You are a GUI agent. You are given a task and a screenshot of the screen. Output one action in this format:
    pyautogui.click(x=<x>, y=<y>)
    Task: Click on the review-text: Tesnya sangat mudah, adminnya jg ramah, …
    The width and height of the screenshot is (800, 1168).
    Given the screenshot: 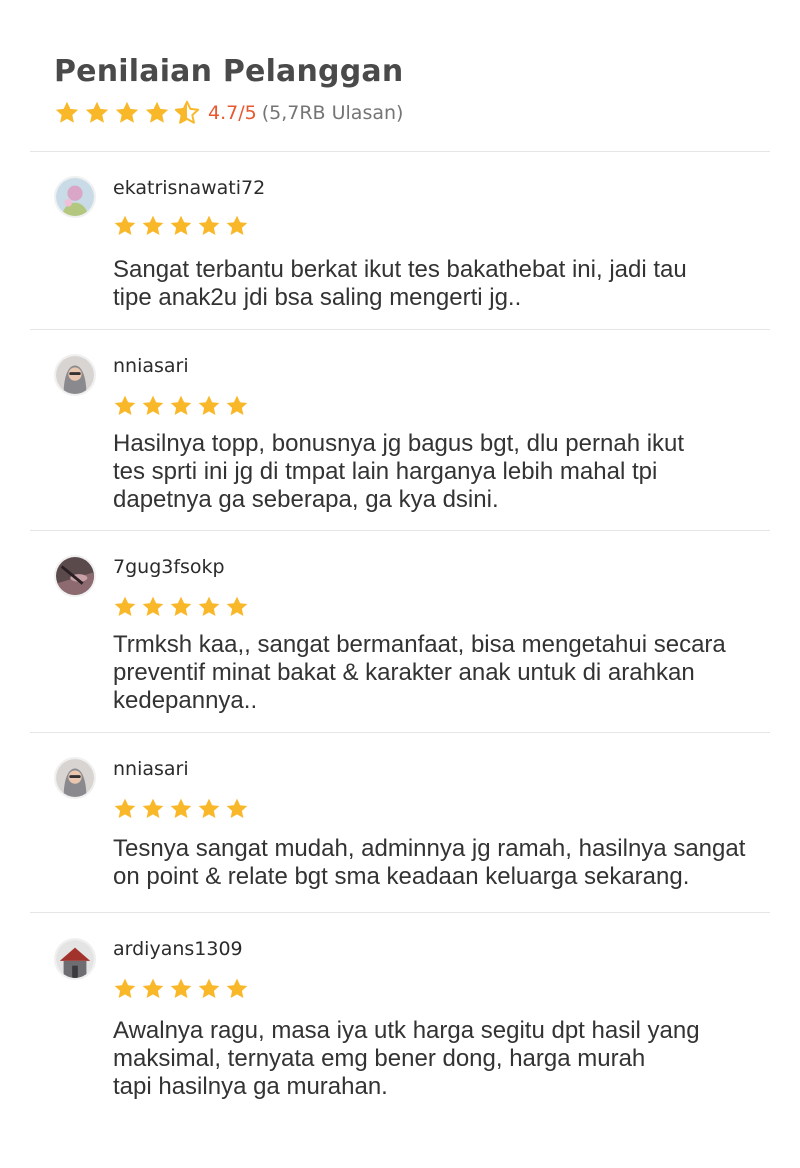 What is the action you would take?
    pyautogui.click(x=429, y=862)
    